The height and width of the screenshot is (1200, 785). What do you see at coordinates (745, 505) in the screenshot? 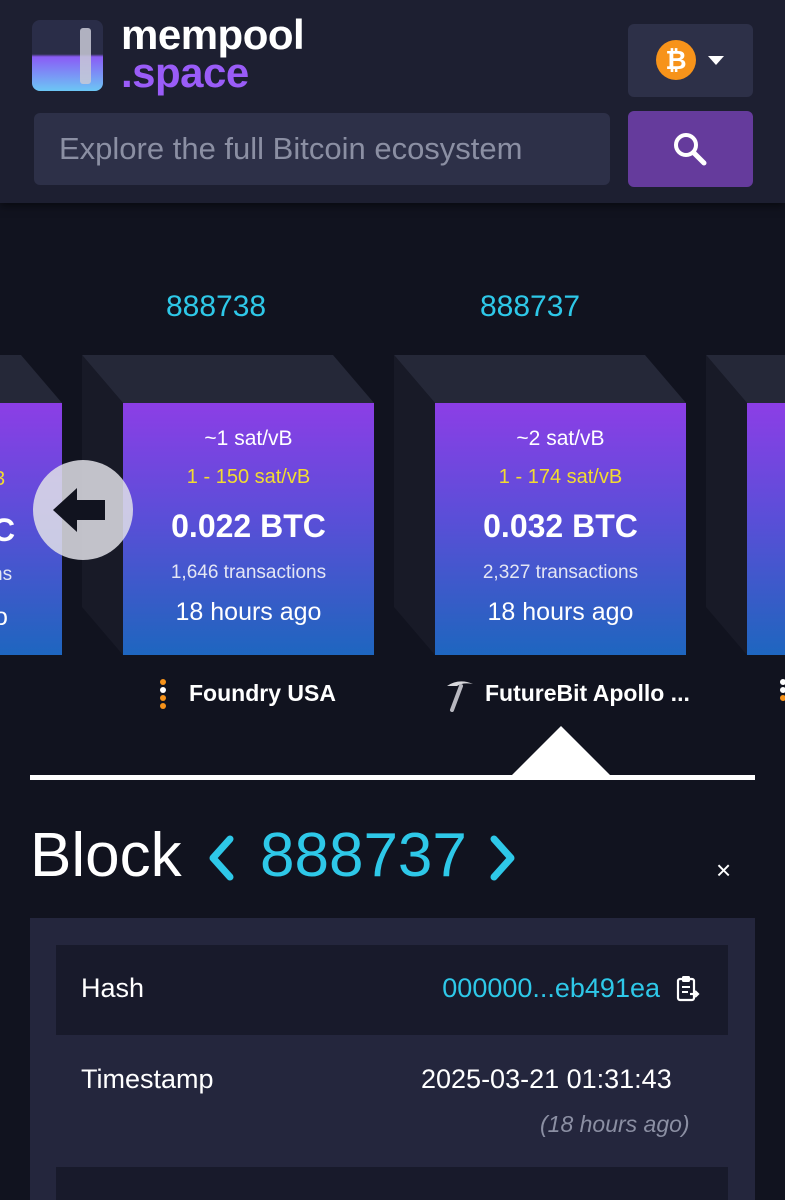
I see `block-partial-right` at bounding box center [745, 505].